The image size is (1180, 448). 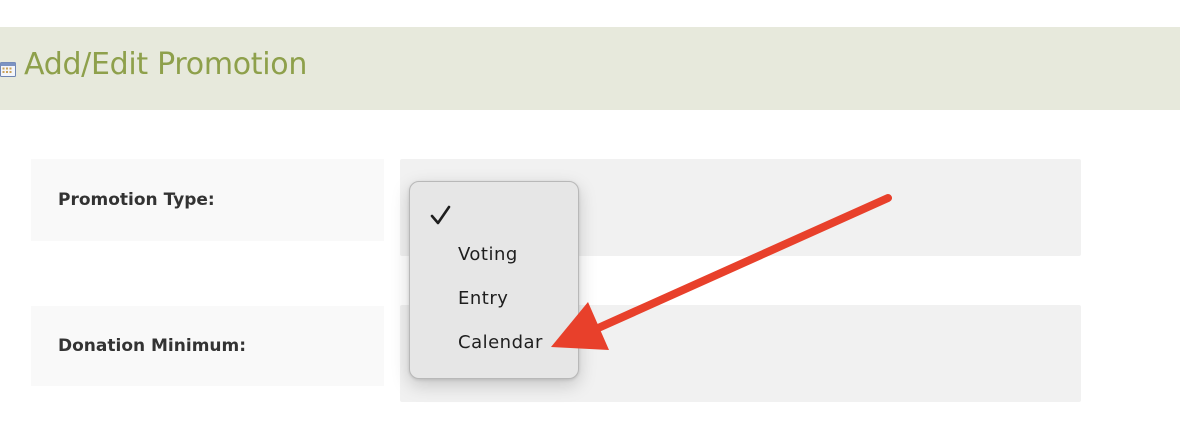 I want to click on dropdown-option-calendar: Calendar, so click(x=494, y=343).